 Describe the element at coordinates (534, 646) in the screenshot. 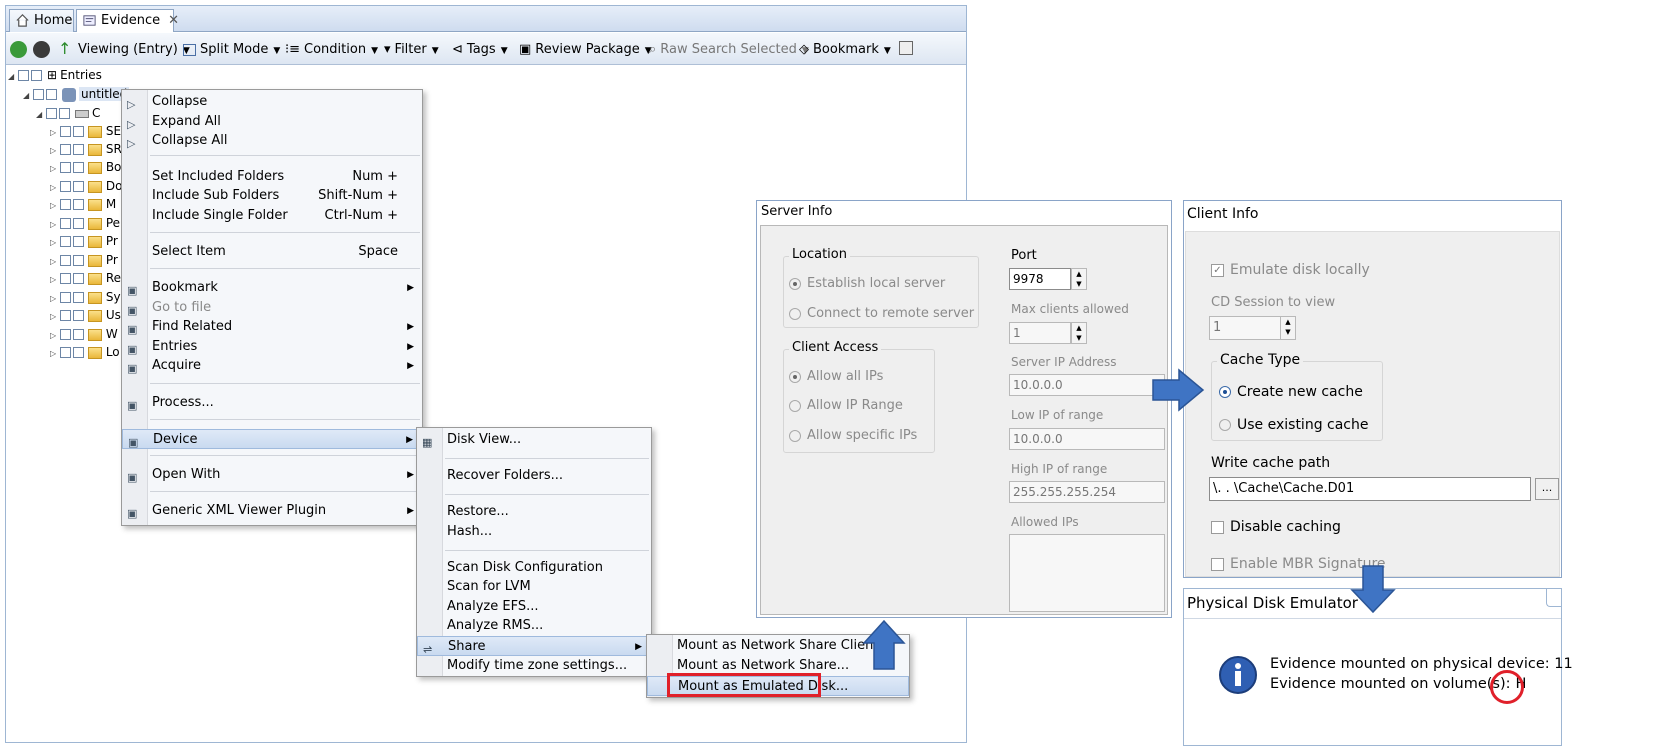

I see `device-menu-item: ⇌ Share ▶` at that location.